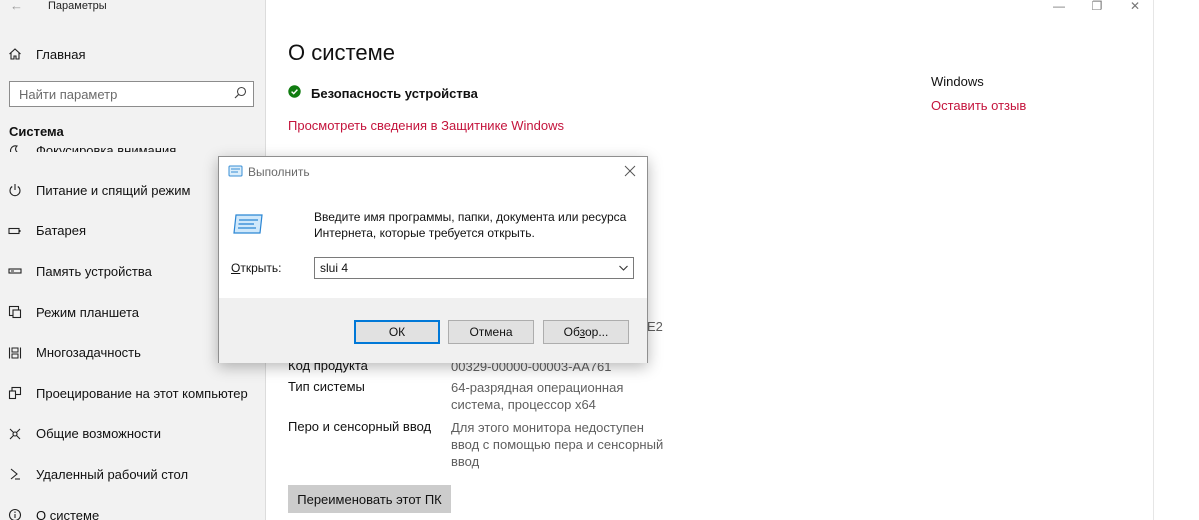  I want to click on battery-icon, so click(18, 231).